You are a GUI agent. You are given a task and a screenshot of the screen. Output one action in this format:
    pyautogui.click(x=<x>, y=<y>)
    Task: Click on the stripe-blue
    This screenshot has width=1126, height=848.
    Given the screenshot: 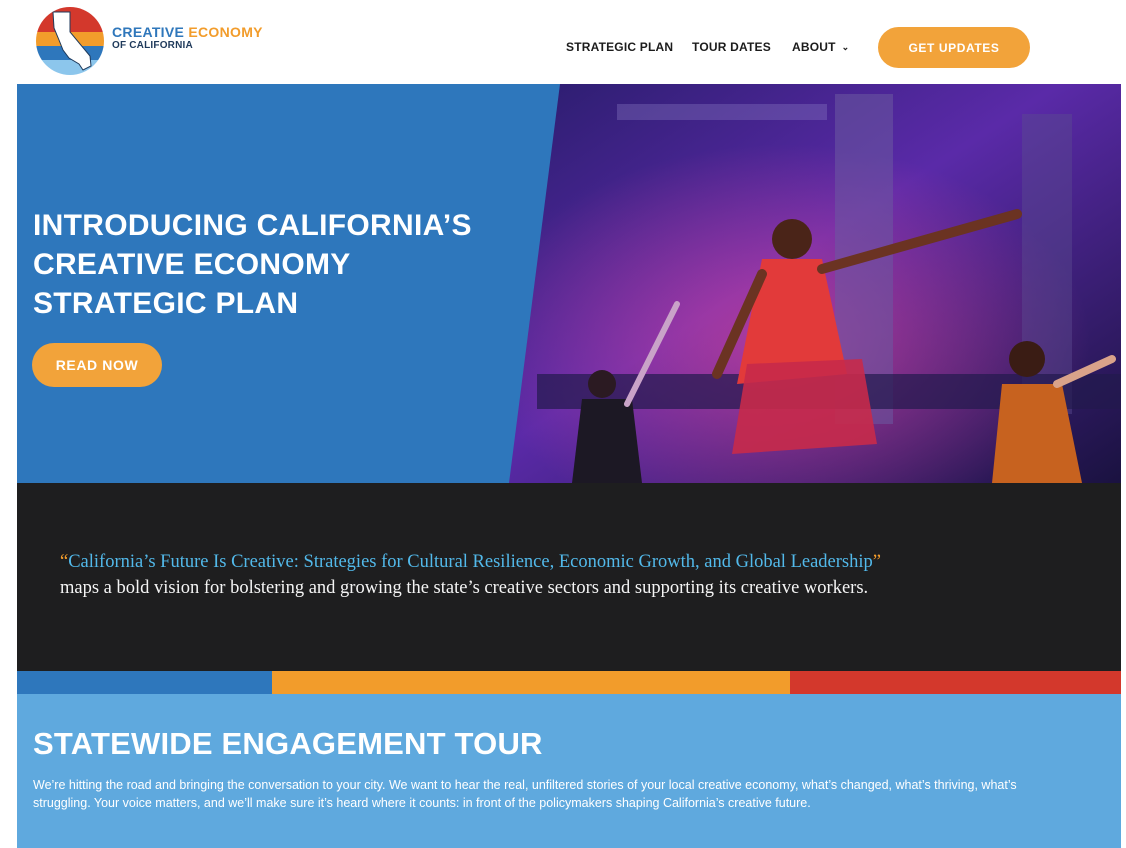 What is the action you would take?
    pyautogui.click(x=144, y=682)
    